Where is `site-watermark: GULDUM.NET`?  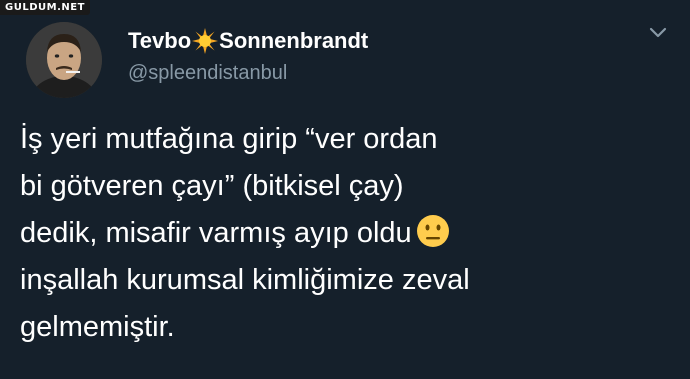
site-watermark: GULDUM.NET is located at coordinates (45, 7).